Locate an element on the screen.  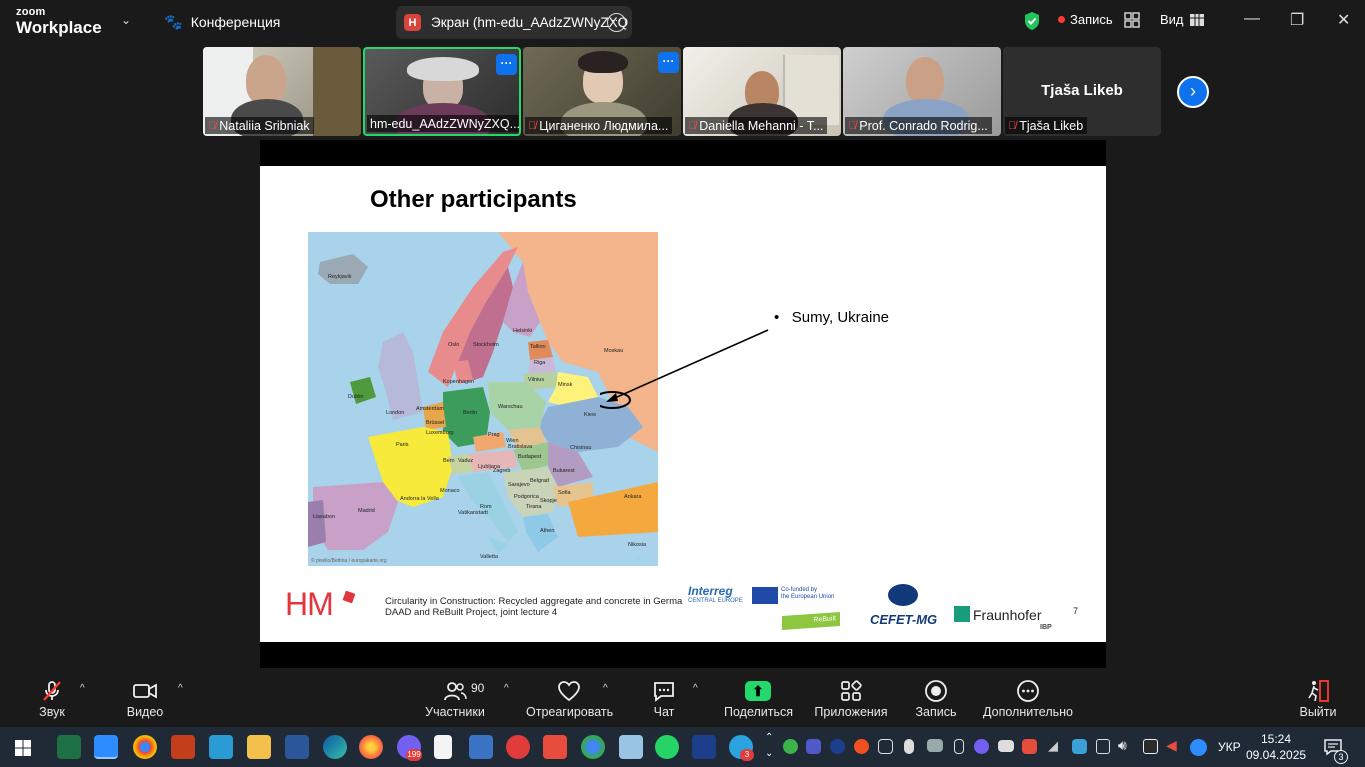
chat-options-caret-icon: ^ is located at coordinates (695, 688).